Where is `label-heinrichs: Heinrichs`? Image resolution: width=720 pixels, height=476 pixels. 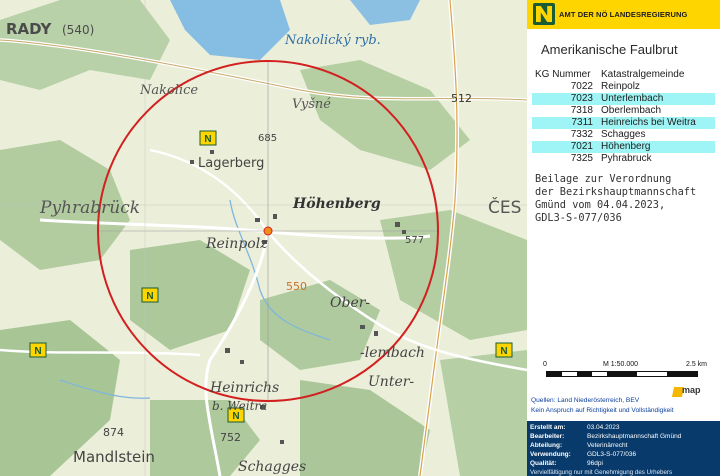
label-heinrichs: Heinrichs is located at coordinates (244, 388).